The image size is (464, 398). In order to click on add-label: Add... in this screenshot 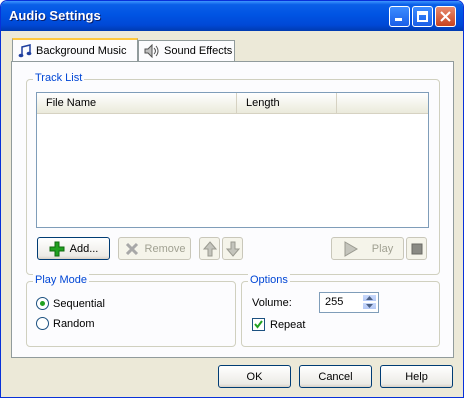, I will do `click(84, 248)`.